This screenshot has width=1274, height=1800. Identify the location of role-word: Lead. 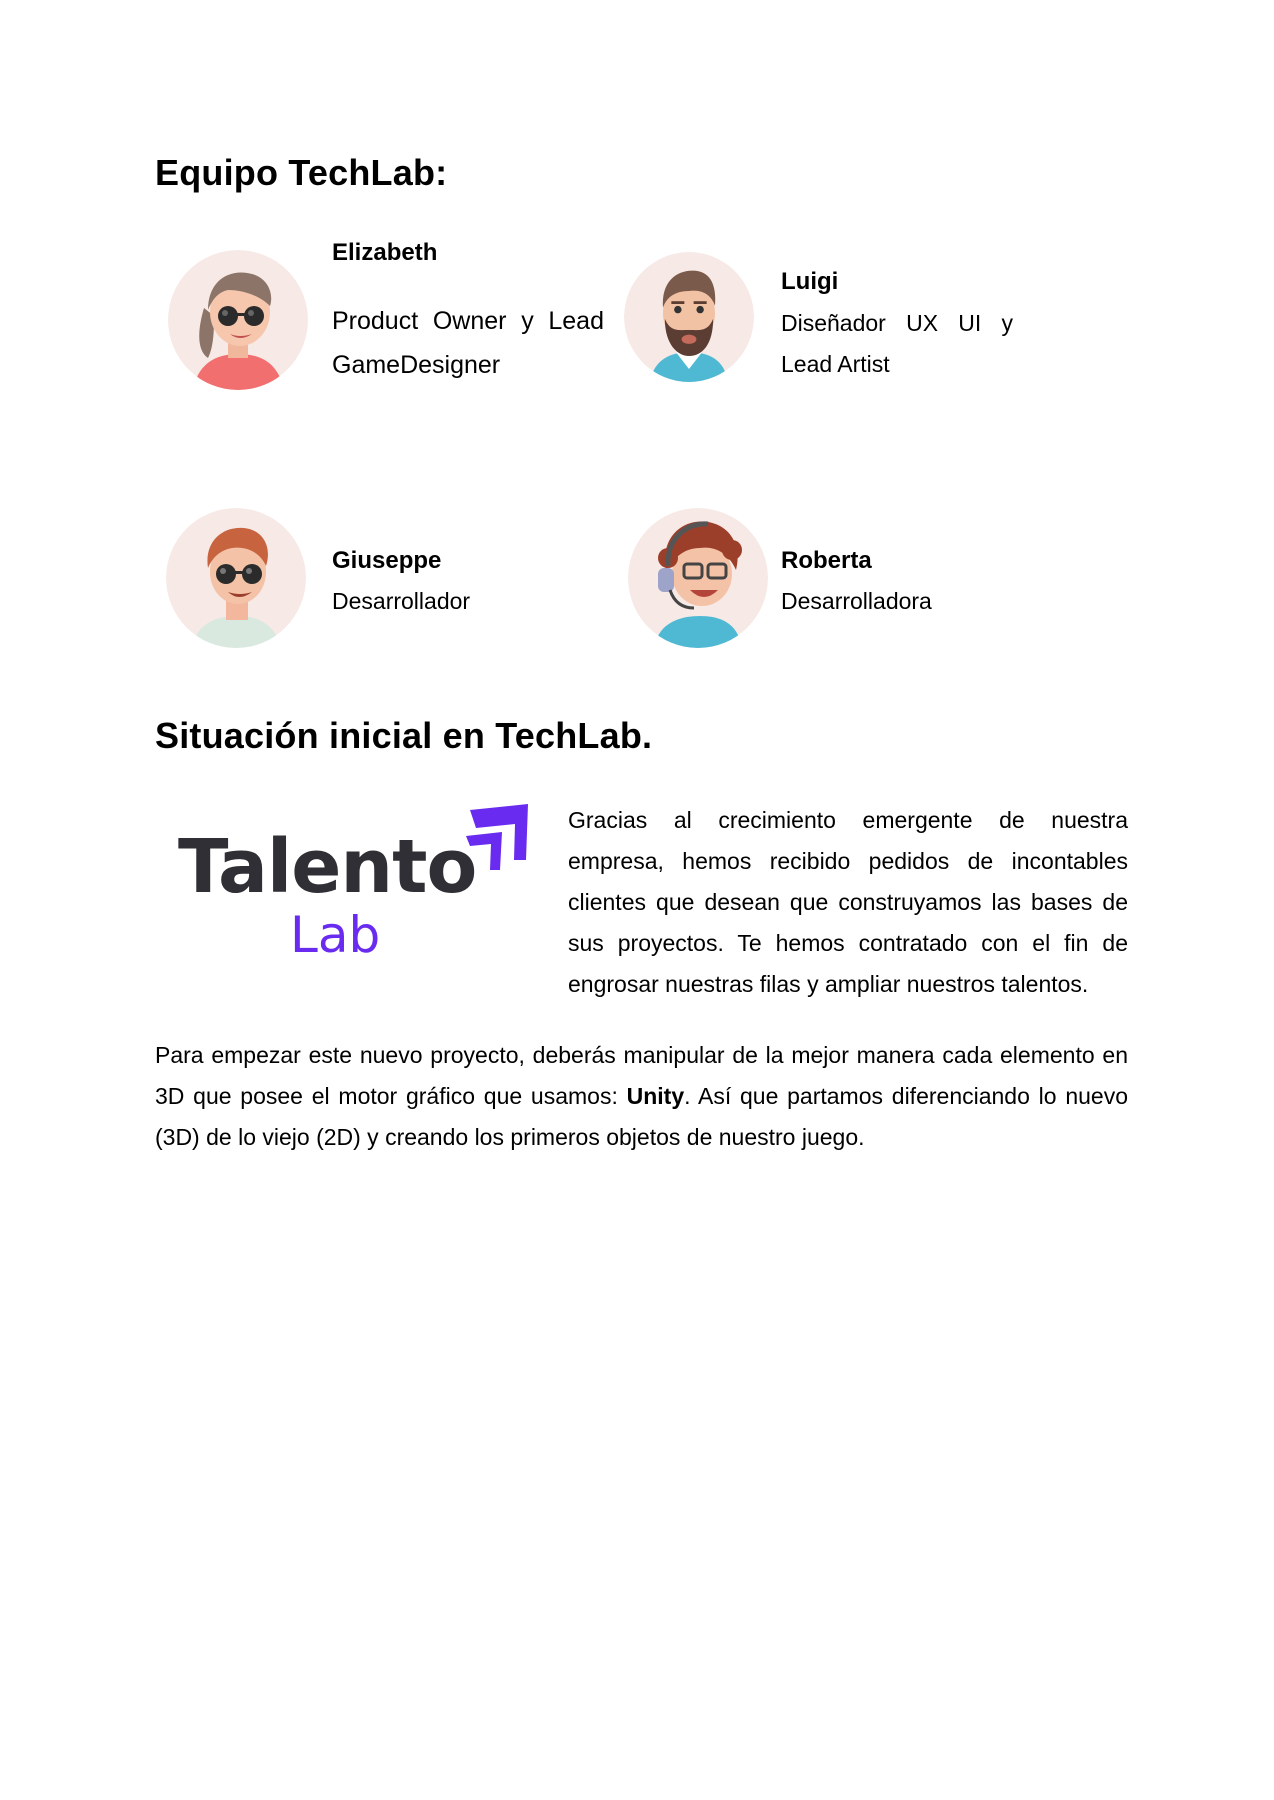
(576, 321).